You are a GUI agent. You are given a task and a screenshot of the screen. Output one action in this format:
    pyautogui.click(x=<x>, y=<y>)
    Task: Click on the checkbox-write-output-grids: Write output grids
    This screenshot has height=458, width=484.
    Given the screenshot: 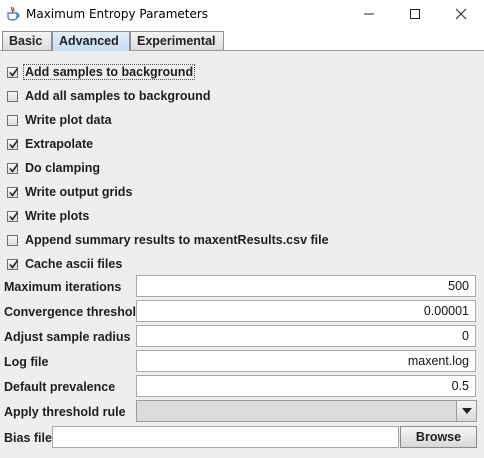 What is the action you would take?
    pyautogui.click(x=70, y=192)
    